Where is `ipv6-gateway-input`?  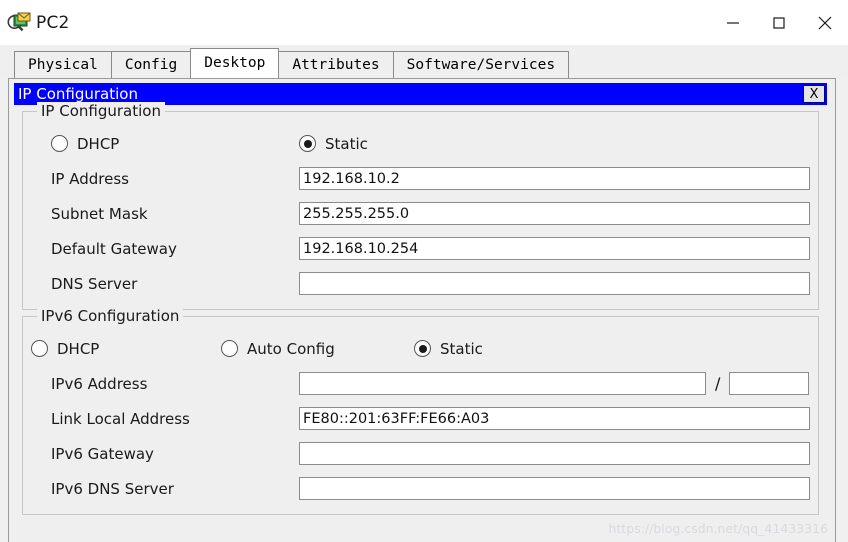
ipv6-gateway-input is located at coordinates (554, 453).